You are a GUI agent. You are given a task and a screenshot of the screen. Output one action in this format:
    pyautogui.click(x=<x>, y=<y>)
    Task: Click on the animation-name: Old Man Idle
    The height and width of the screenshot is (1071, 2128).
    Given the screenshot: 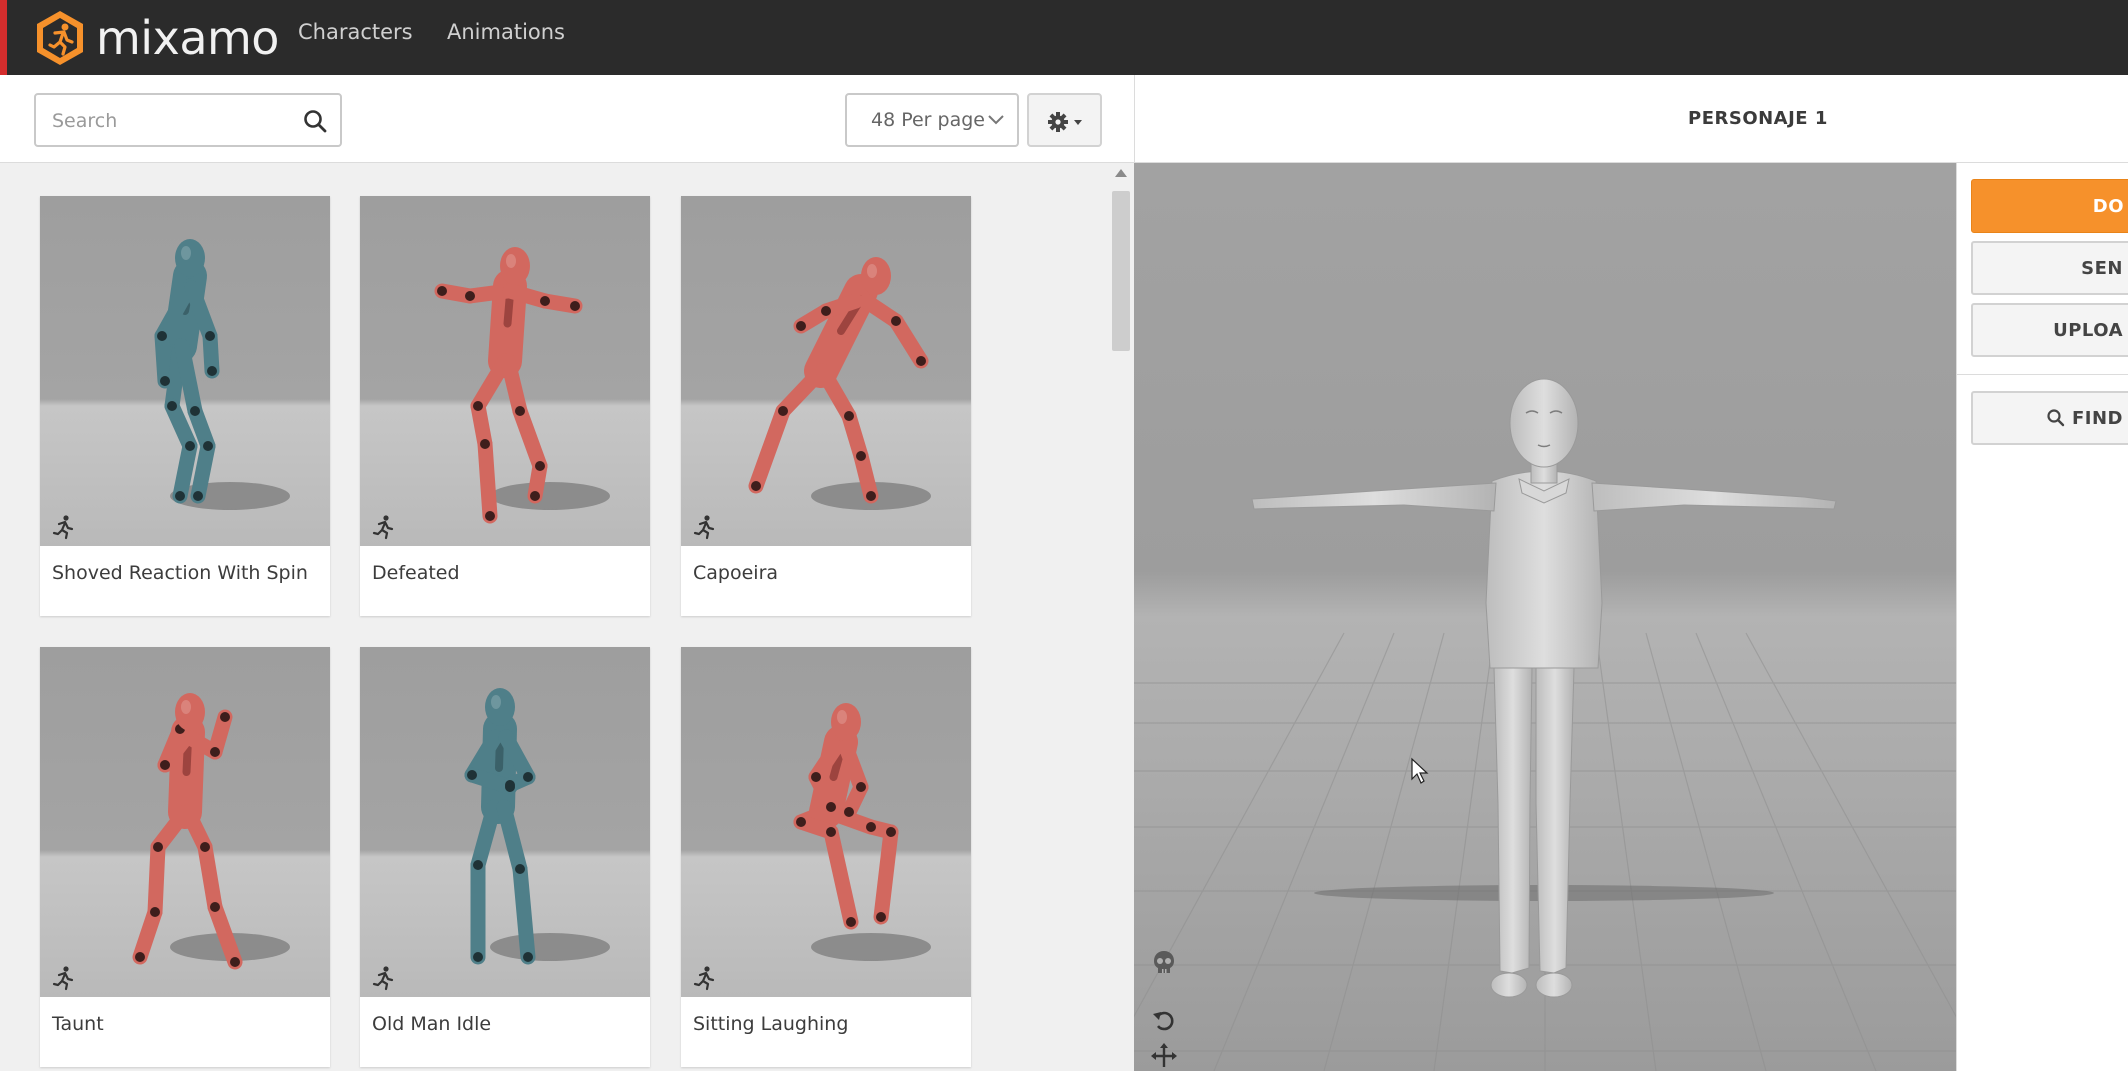 What is the action you would take?
    pyautogui.click(x=432, y=1024)
    